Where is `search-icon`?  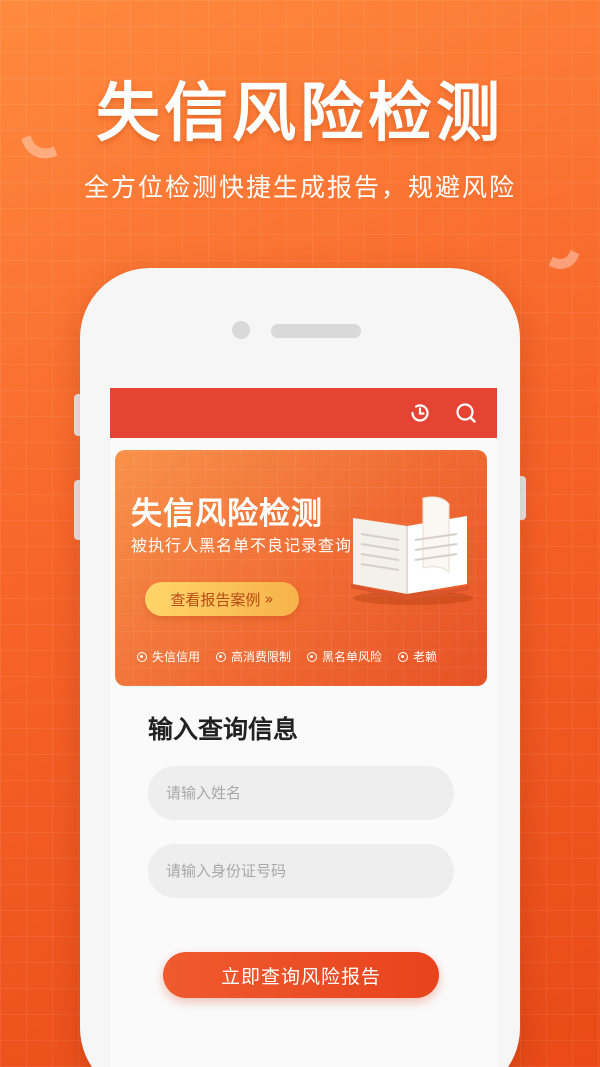 search-icon is located at coordinates (466, 413).